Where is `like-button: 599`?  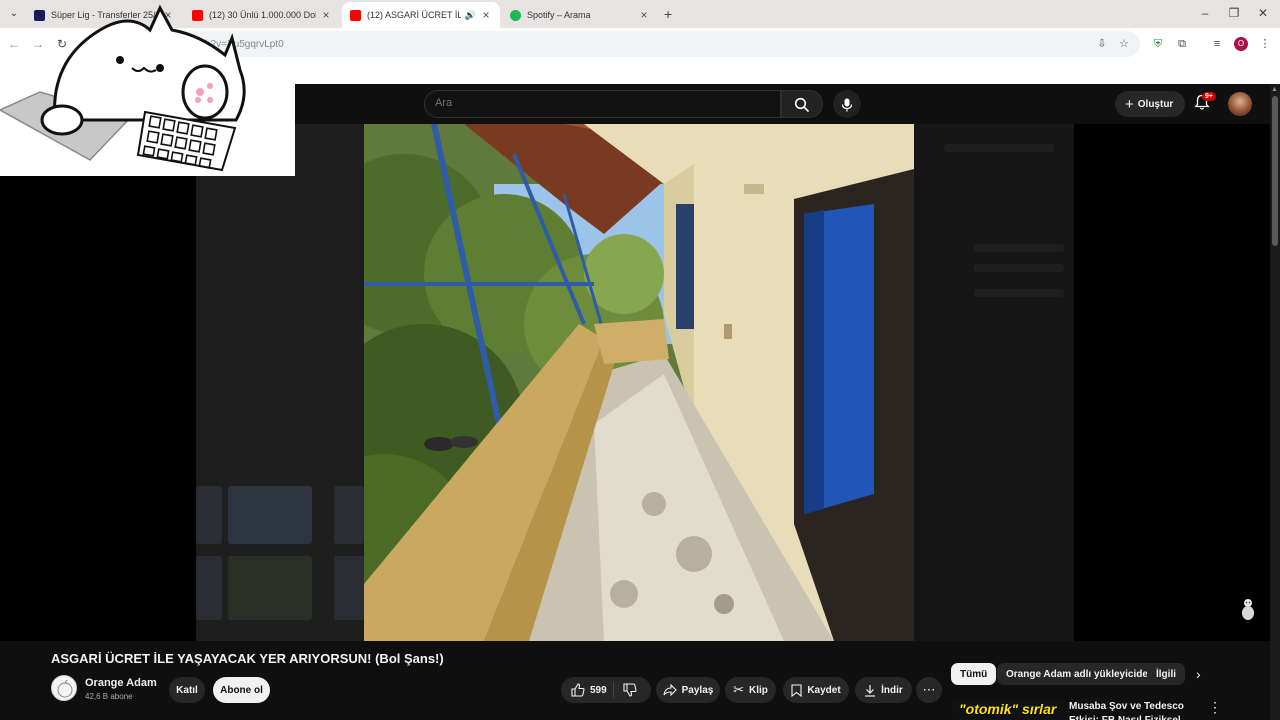 like-button: 599 is located at coordinates (589, 690).